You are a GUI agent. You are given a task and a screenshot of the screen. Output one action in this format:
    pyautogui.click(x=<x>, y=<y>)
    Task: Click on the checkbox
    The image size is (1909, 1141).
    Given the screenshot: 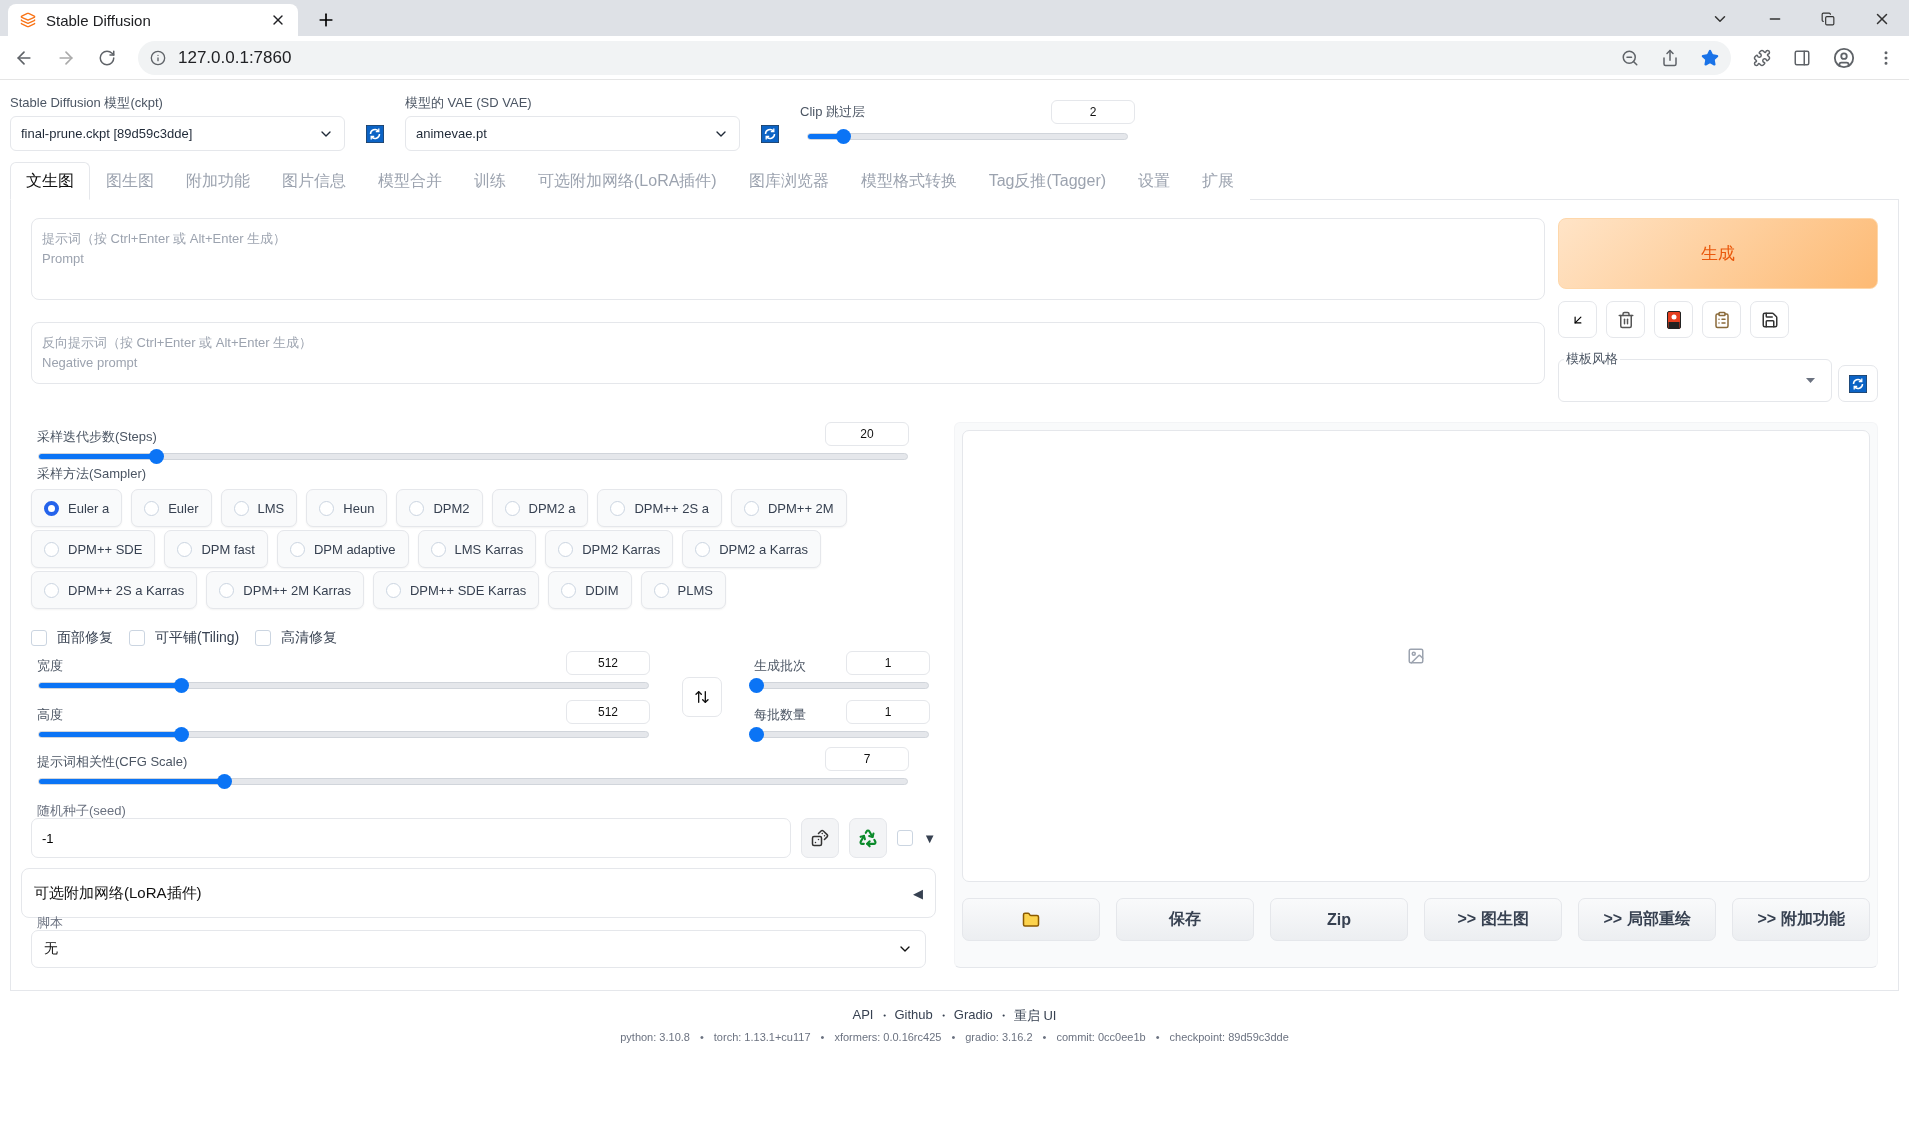 What is the action you would take?
    pyautogui.click(x=905, y=838)
    